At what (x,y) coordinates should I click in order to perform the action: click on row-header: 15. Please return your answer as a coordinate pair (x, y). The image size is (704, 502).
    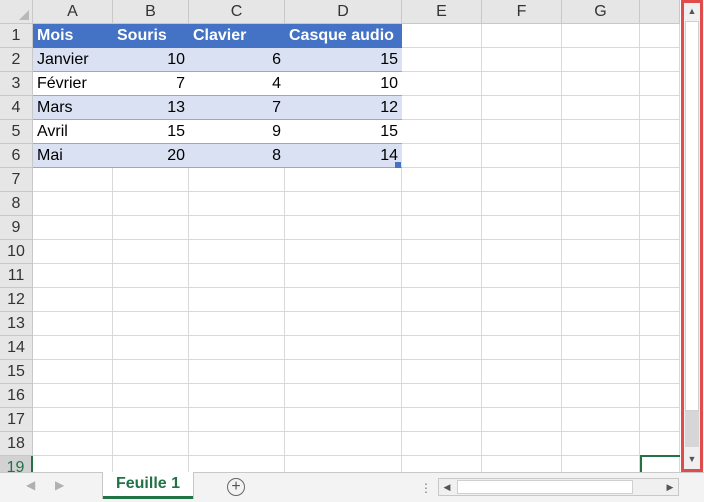
    Looking at the image, I should click on (16, 372).